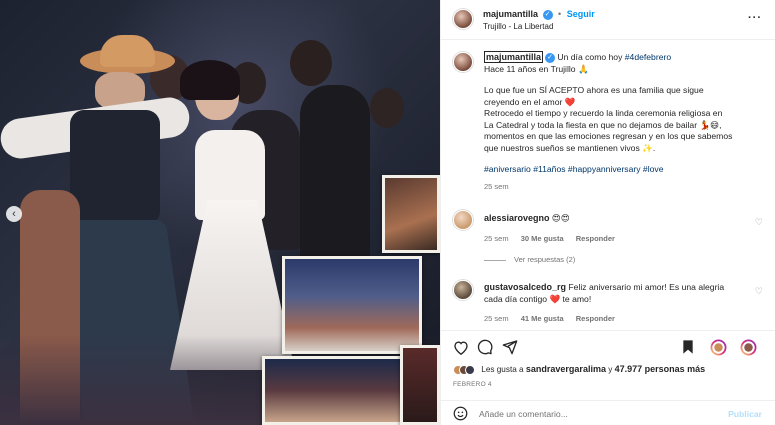 Image resolution: width=775 pixels, height=425 pixels. What do you see at coordinates (566, 369) in the screenshot?
I see `liker-username: sandravergaralima` at bounding box center [566, 369].